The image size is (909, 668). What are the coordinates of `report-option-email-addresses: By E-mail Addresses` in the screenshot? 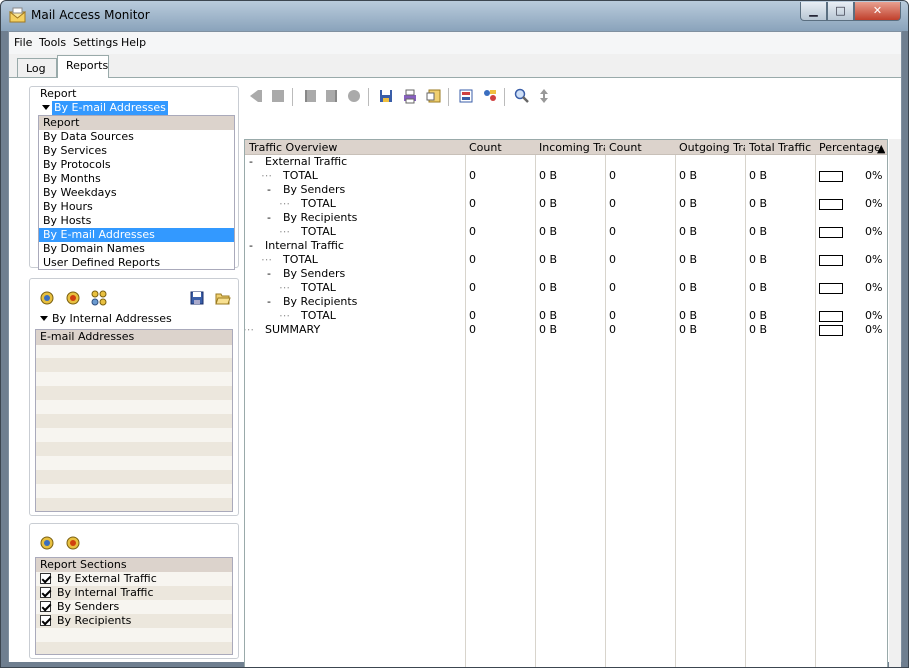 It's located at (136, 235).